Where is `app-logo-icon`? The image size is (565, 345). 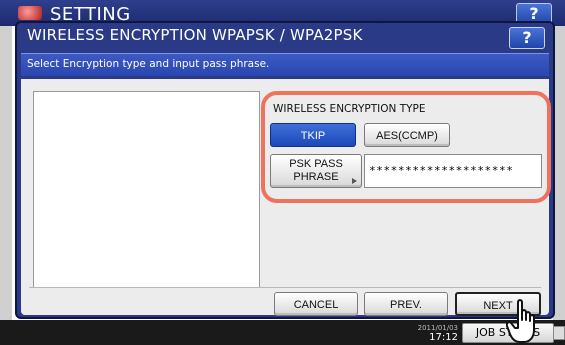 app-logo-icon is located at coordinates (30, 13).